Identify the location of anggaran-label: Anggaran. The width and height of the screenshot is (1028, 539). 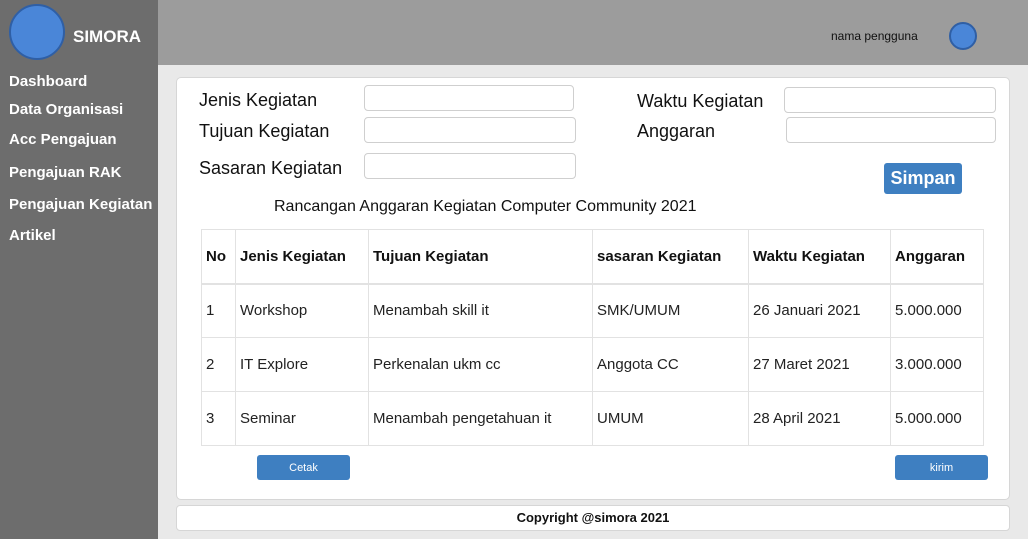
(676, 131).